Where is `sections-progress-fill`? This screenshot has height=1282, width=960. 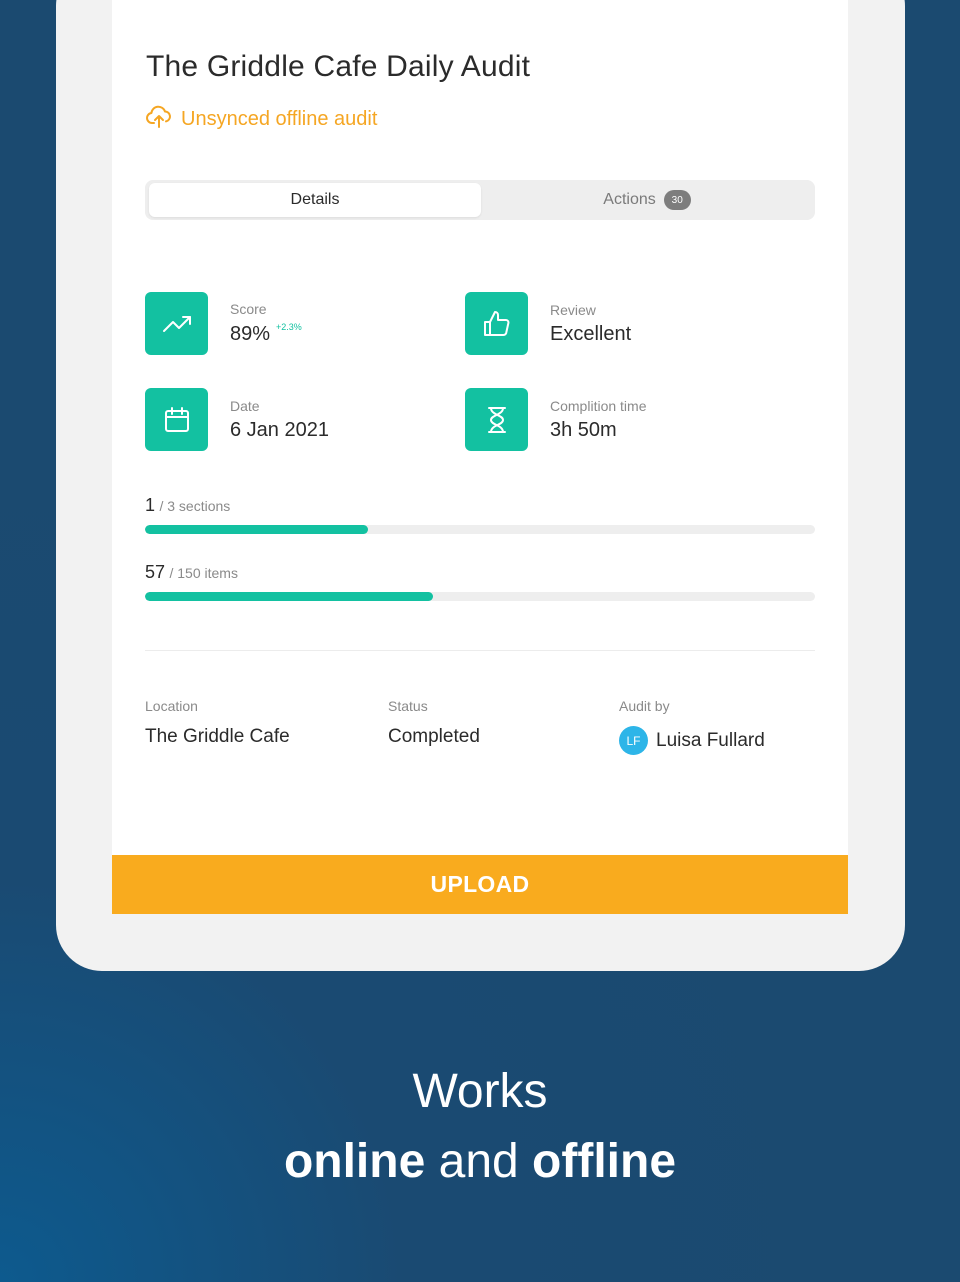 sections-progress-fill is located at coordinates (257, 529).